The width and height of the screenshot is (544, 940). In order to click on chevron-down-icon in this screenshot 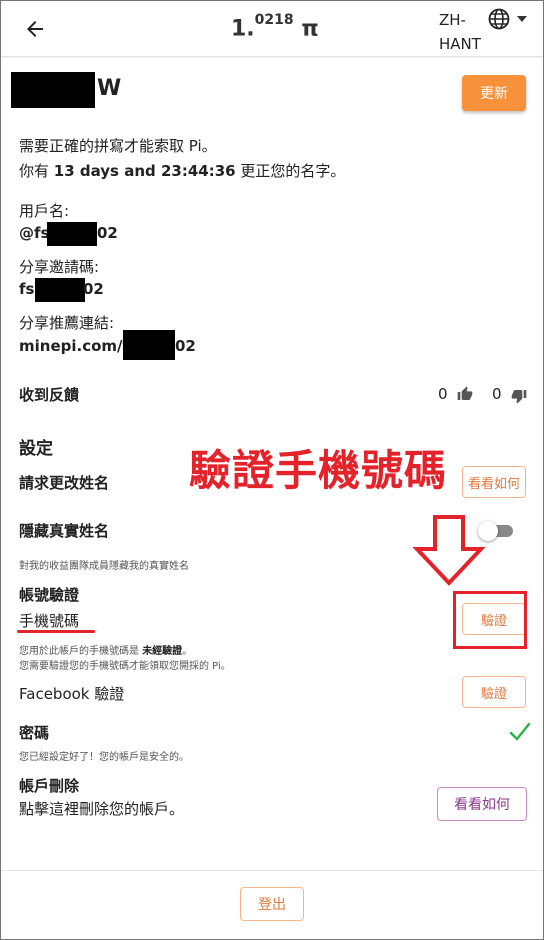, I will do `click(522, 19)`.